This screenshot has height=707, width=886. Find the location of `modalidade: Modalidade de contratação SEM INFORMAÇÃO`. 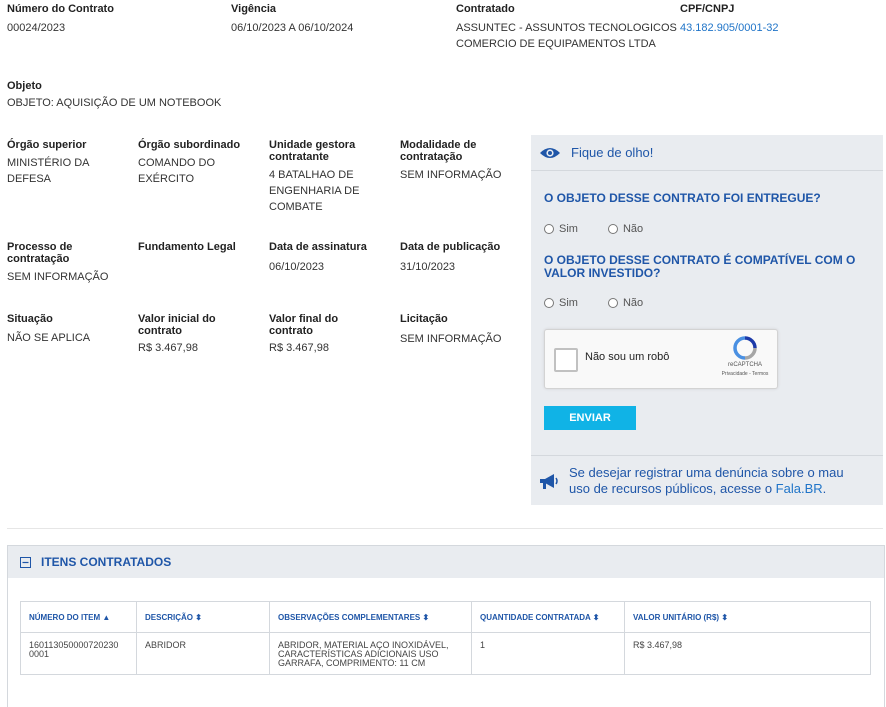

modalidade: Modalidade de contratação SEM INFORMAÇÃO is located at coordinates (462, 161).